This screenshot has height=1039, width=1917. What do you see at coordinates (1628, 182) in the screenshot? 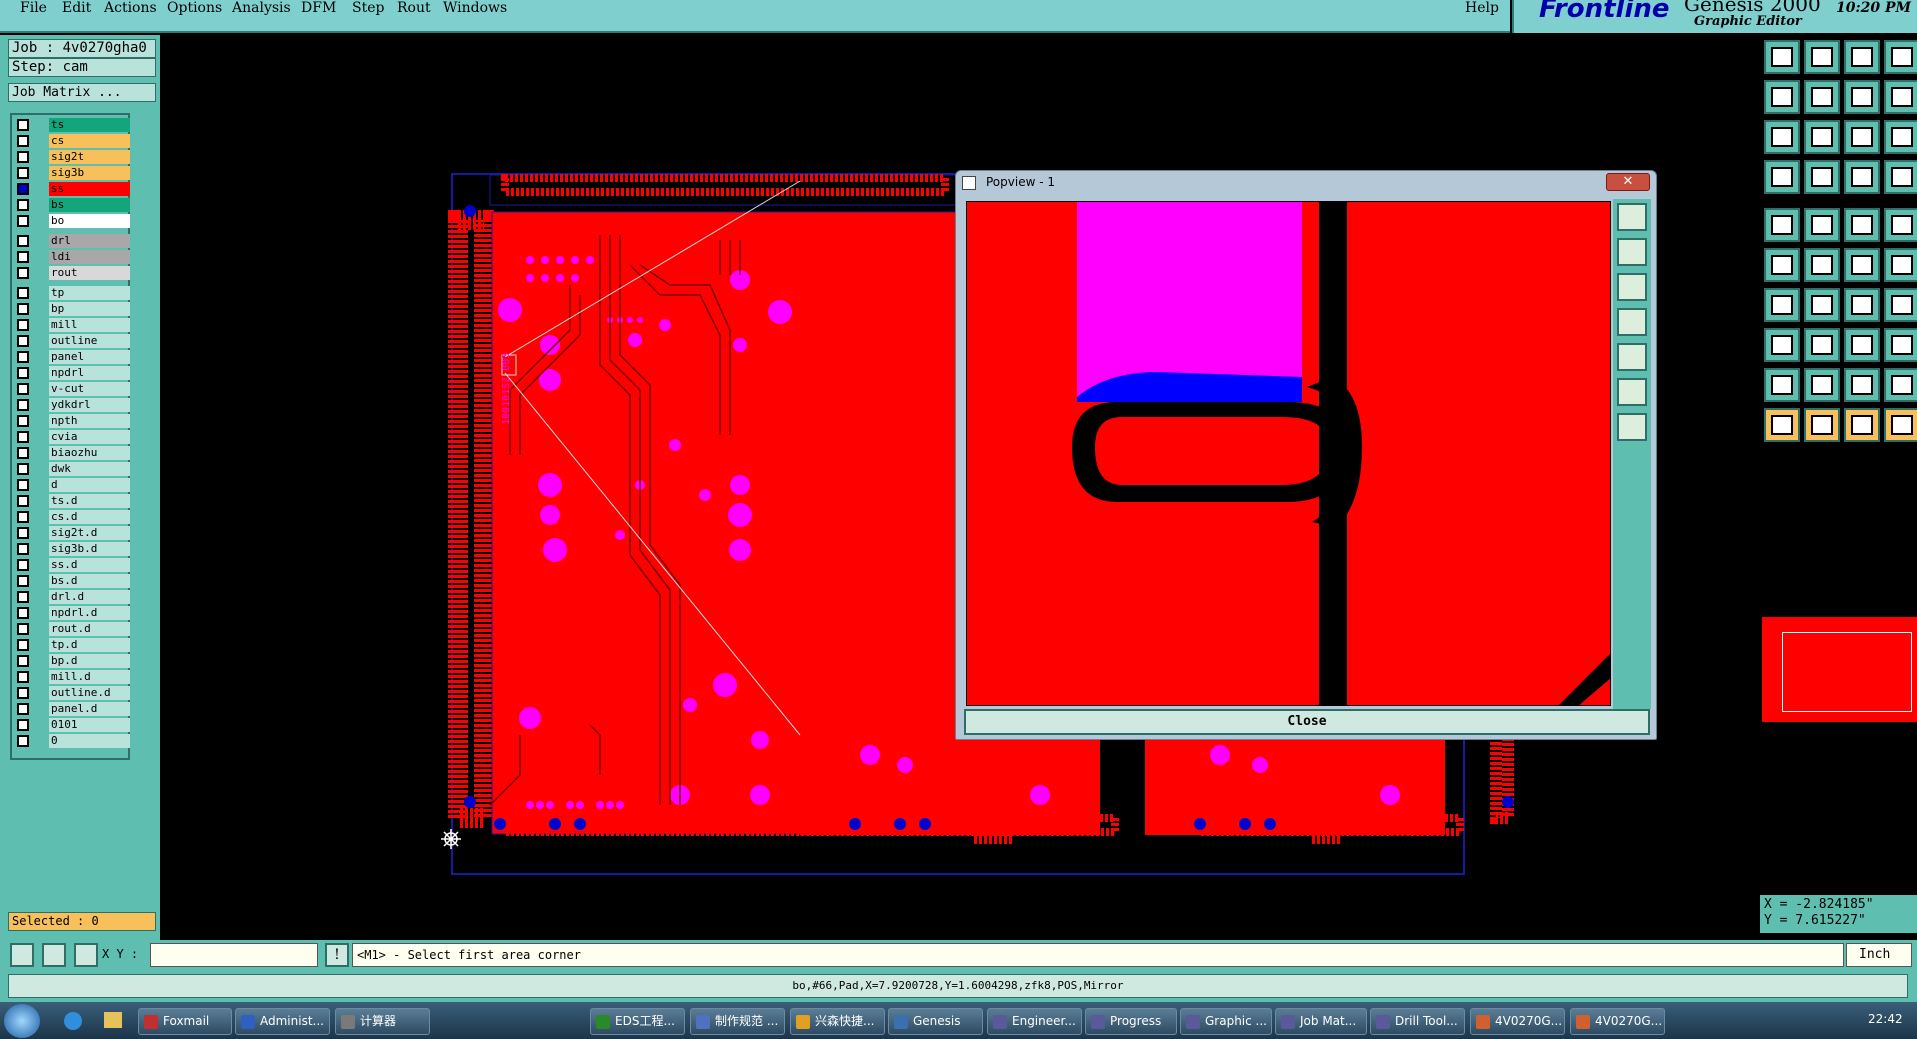
I see `popview-close-x-button: ✕` at bounding box center [1628, 182].